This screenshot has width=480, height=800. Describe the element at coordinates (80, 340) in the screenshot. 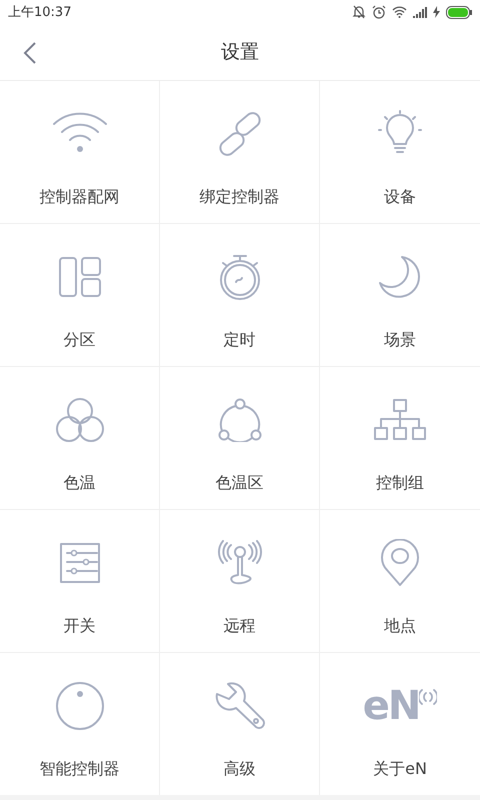

I see `tile-label: 分区` at that location.